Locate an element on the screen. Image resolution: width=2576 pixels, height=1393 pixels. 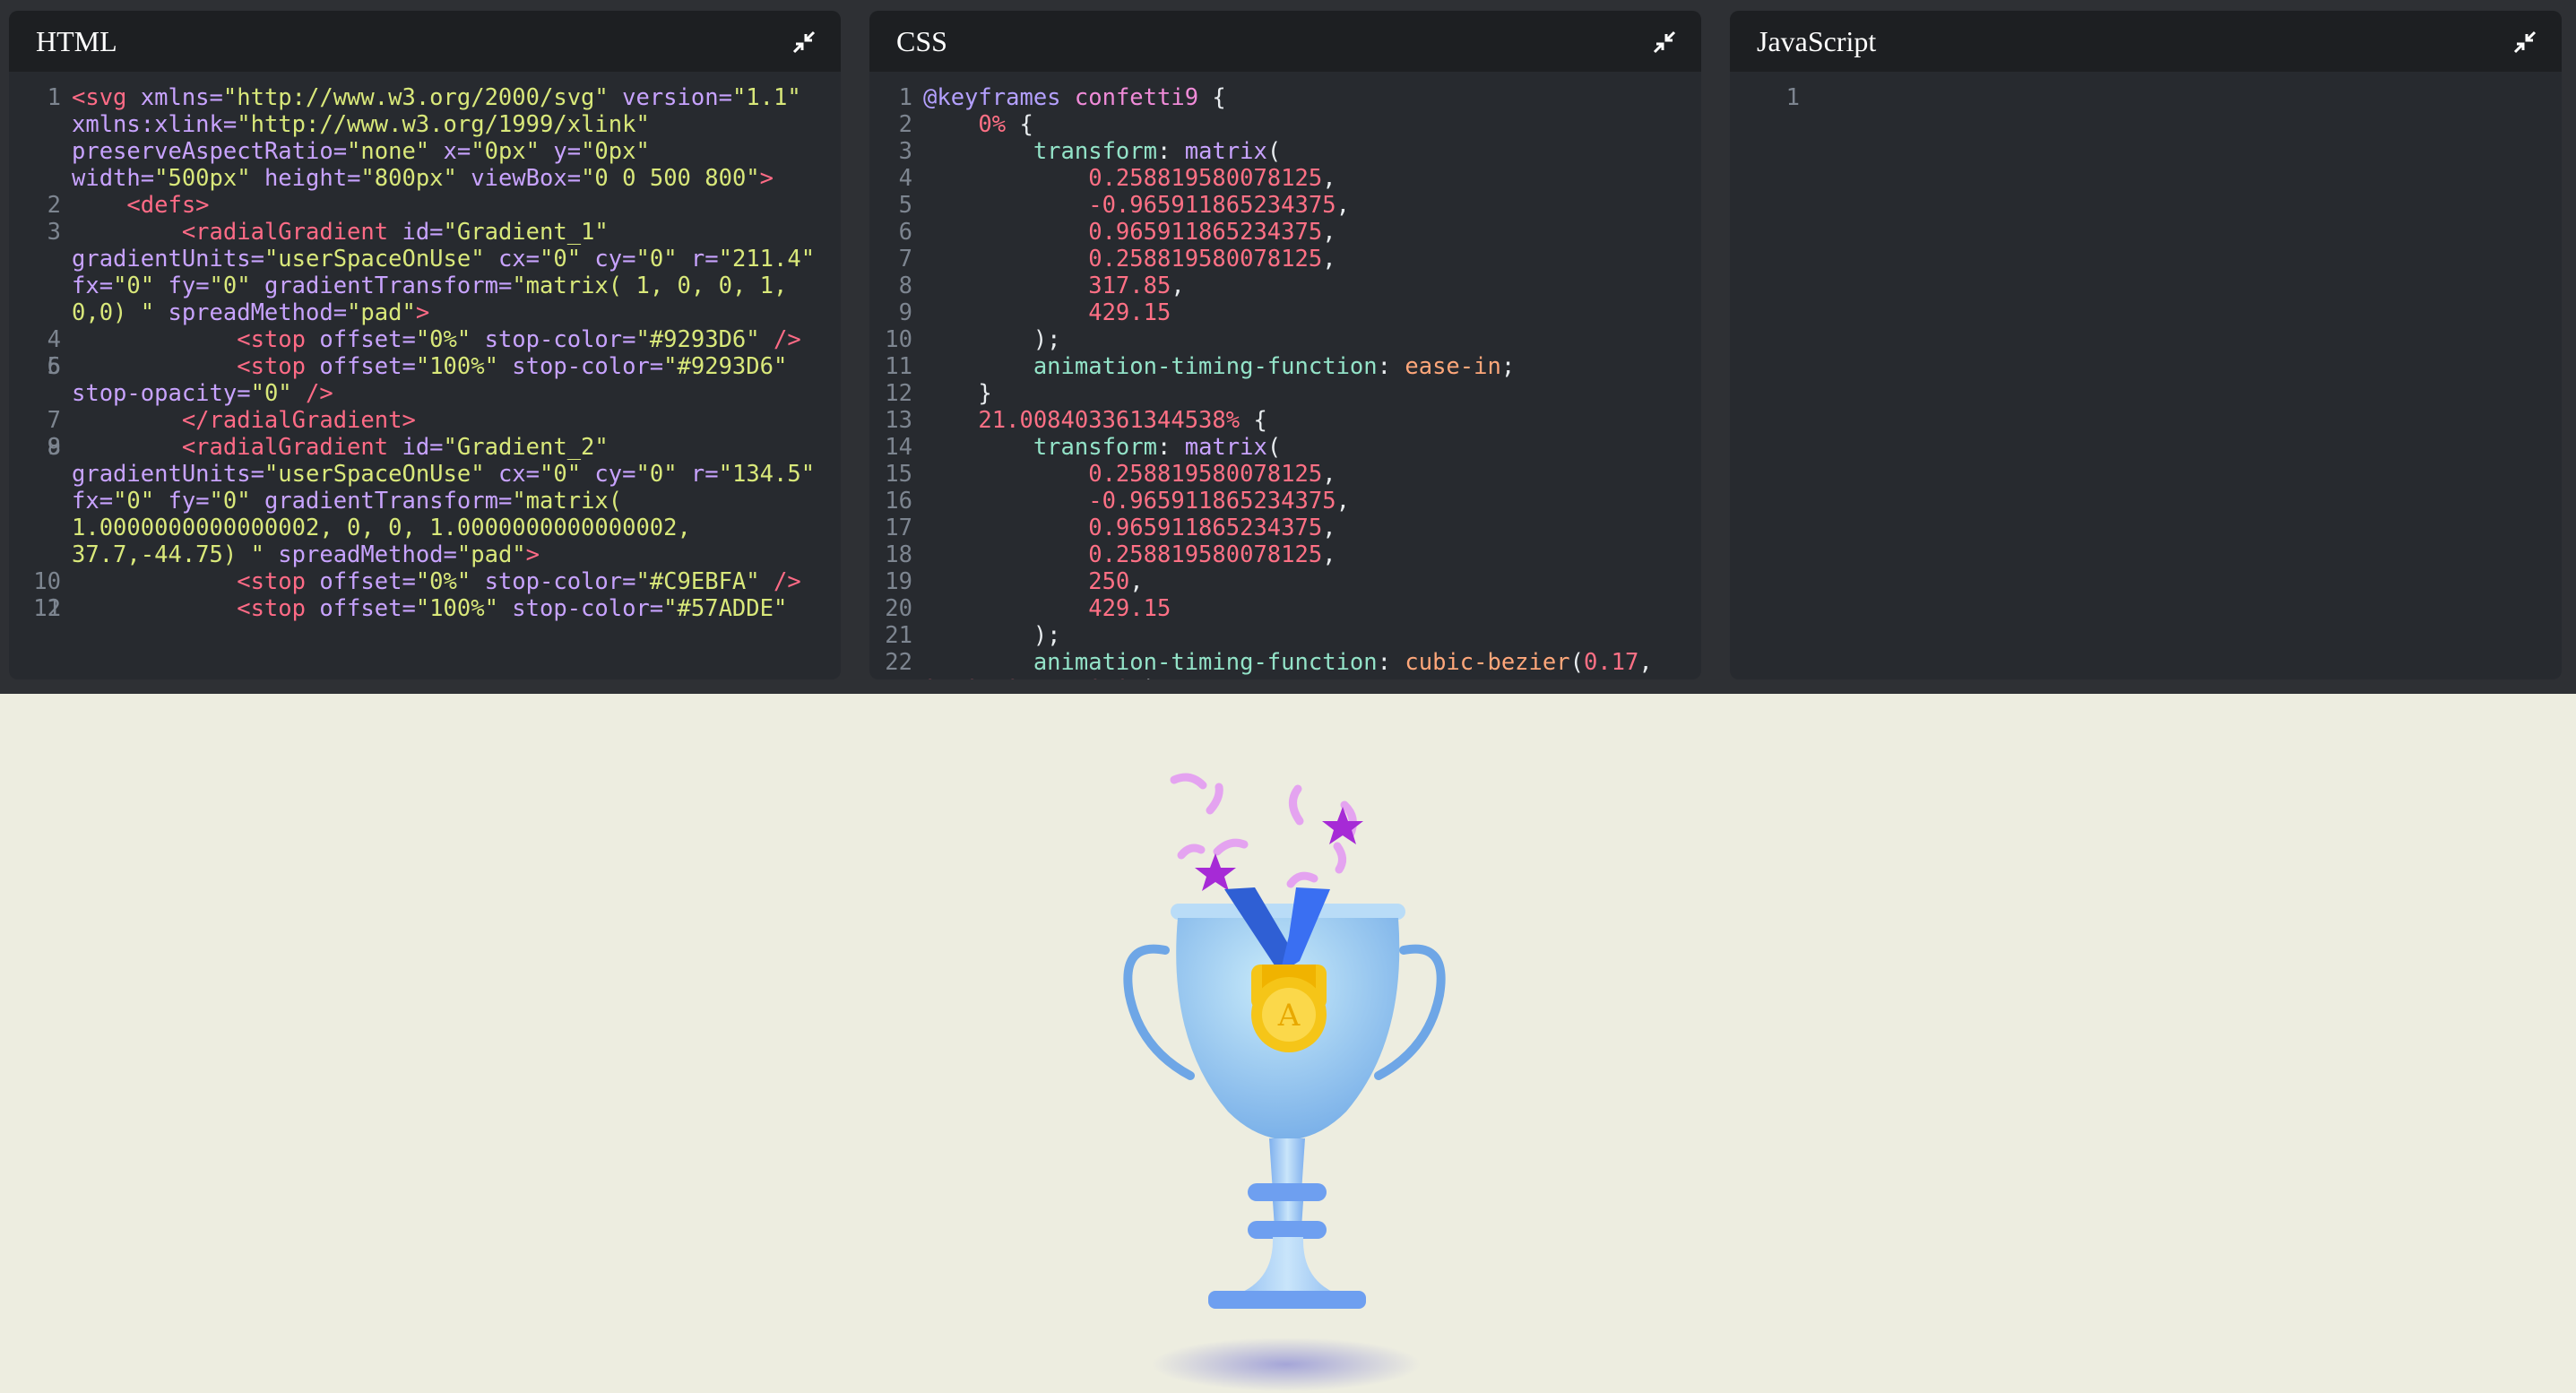
trophy-ring is located at coordinates (1287, 1192).